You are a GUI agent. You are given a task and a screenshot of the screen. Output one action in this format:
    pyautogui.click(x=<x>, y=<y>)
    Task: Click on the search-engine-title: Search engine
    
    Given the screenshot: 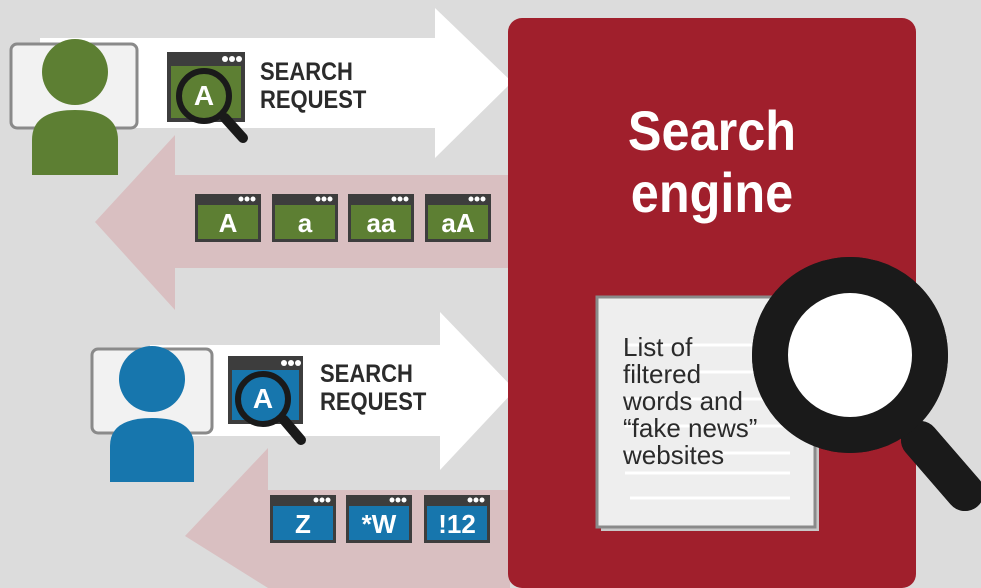 What is the action you would take?
    pyautogui.click(x=711, y=162)
    